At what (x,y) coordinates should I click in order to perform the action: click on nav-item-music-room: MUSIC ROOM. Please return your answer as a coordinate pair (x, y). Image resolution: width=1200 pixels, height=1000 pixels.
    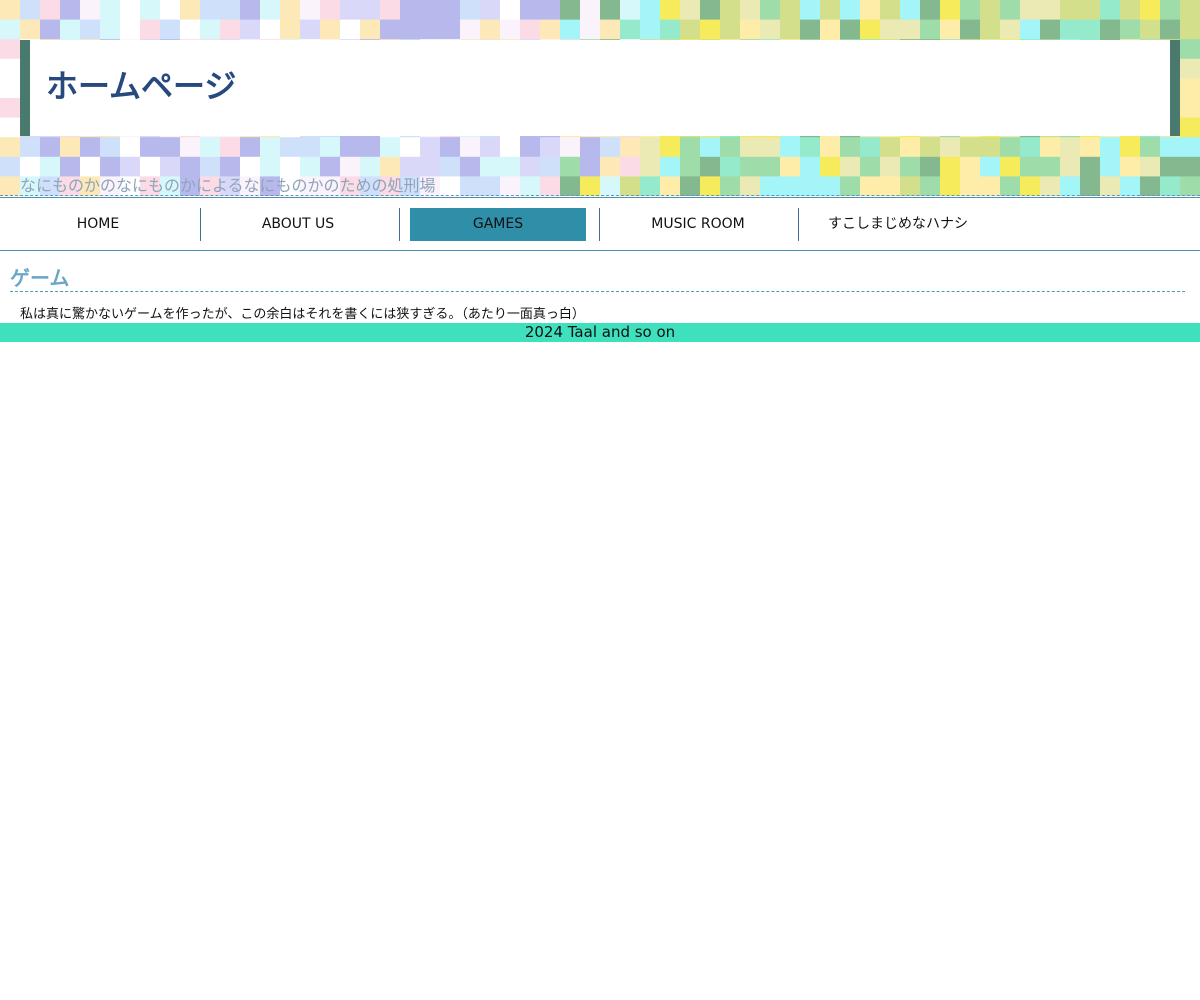
    Looking at the image, I should click on (698, 224).